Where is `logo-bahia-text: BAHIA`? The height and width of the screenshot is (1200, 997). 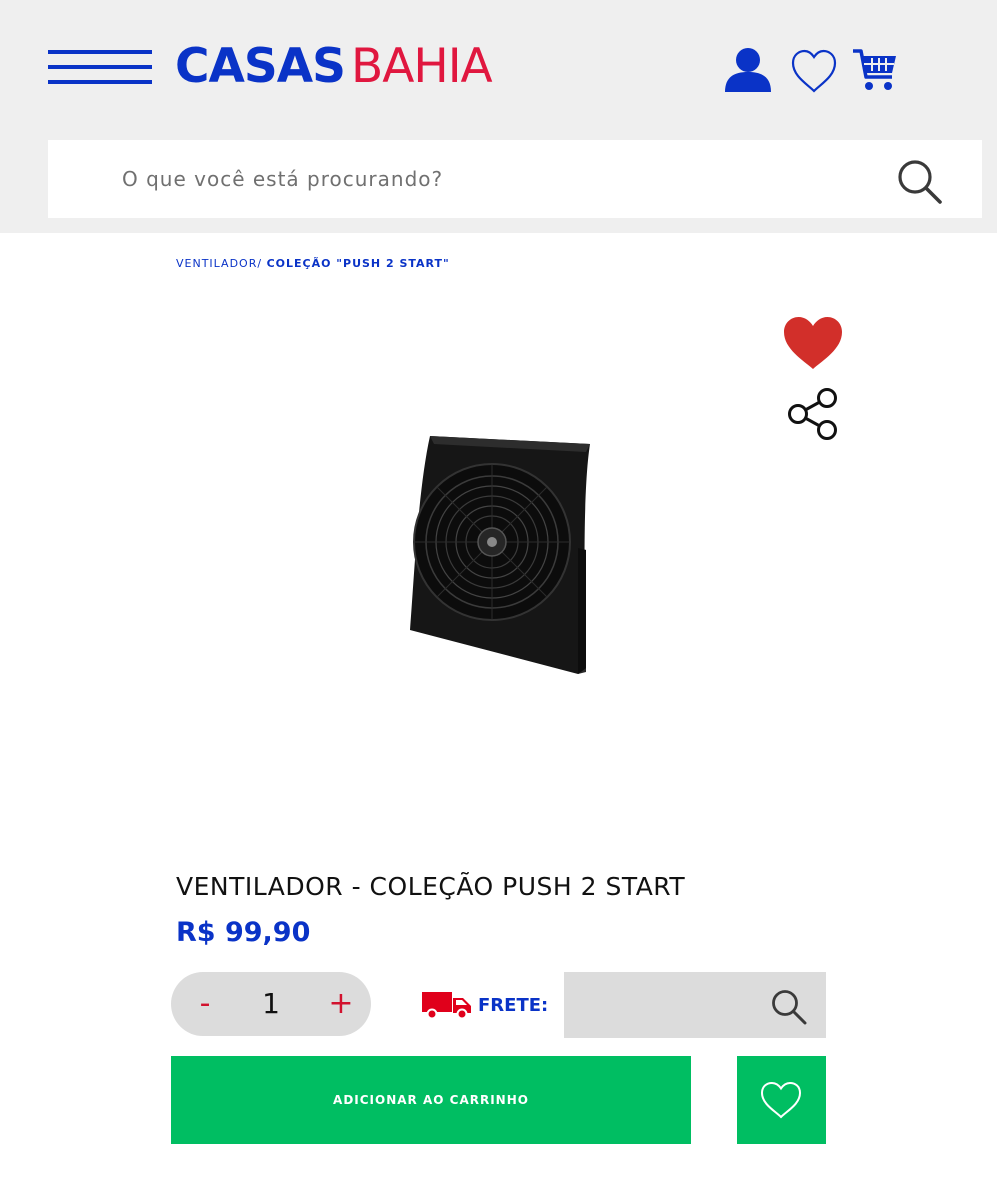 logo-bahia-text: BAHIA is located at coordinates (421, 66).